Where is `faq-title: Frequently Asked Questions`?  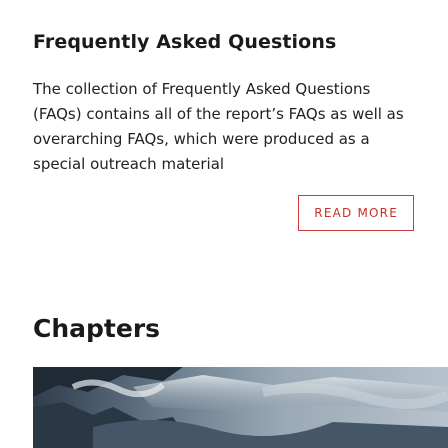
faq-title: Frequently Asked Questions is located at coordinates (185, 42).